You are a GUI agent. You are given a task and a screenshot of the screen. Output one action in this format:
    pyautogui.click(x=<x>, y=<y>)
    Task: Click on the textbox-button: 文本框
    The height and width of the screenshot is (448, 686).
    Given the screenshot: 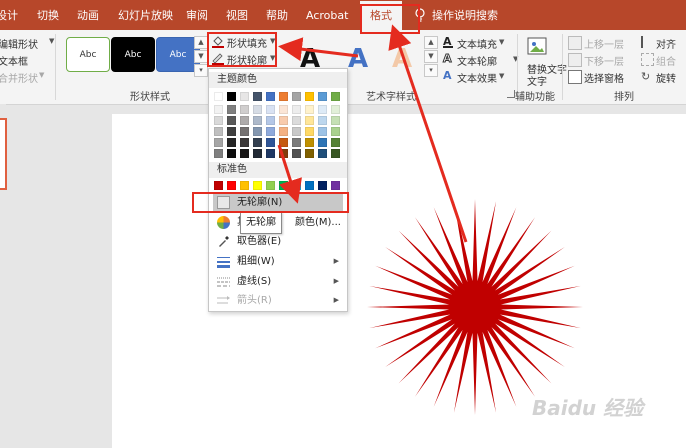 What is the action you would take?
    pyautogui.click(x=14, y=60)
    